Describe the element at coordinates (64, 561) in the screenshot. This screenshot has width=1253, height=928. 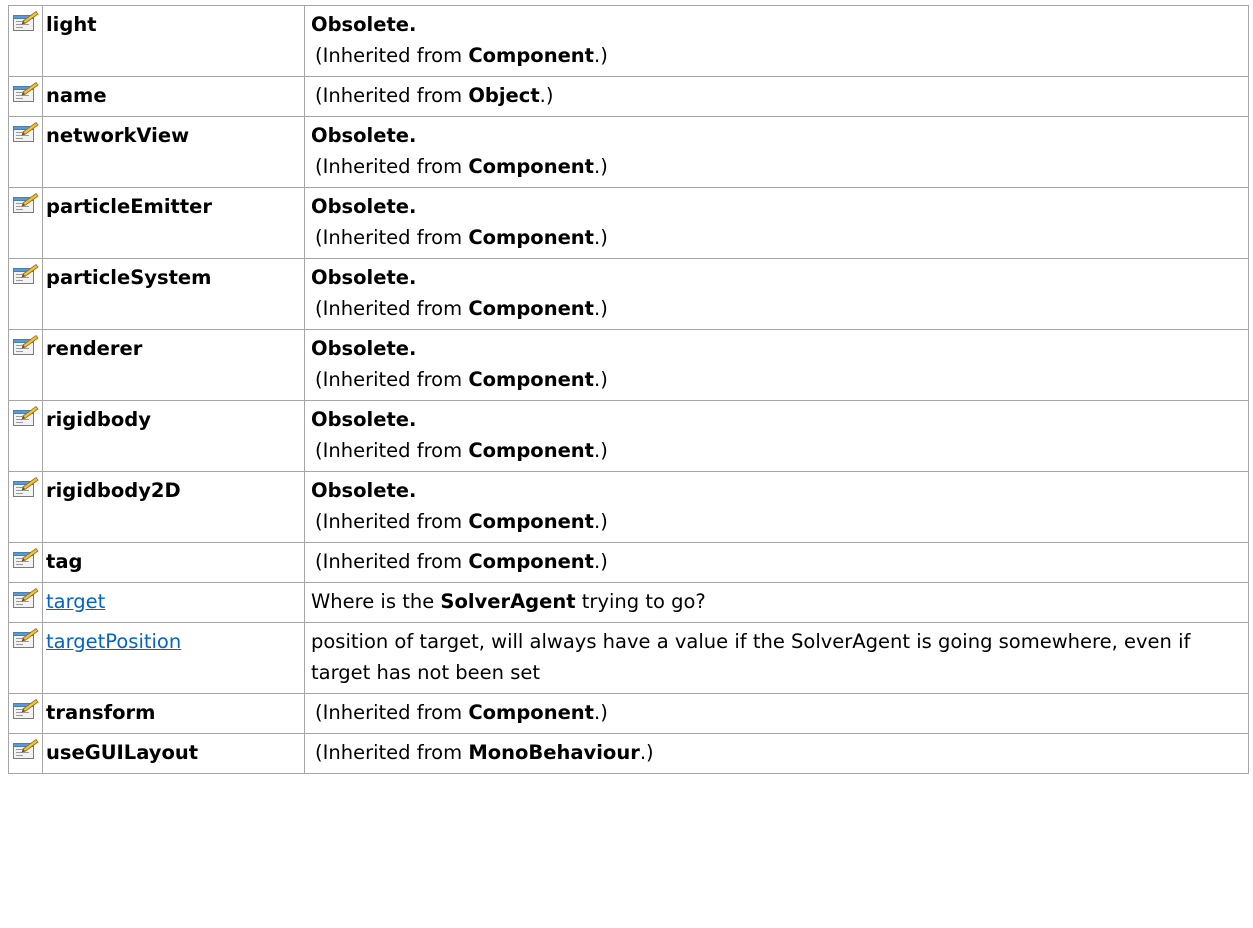
I see `member-name: tag` at that location.